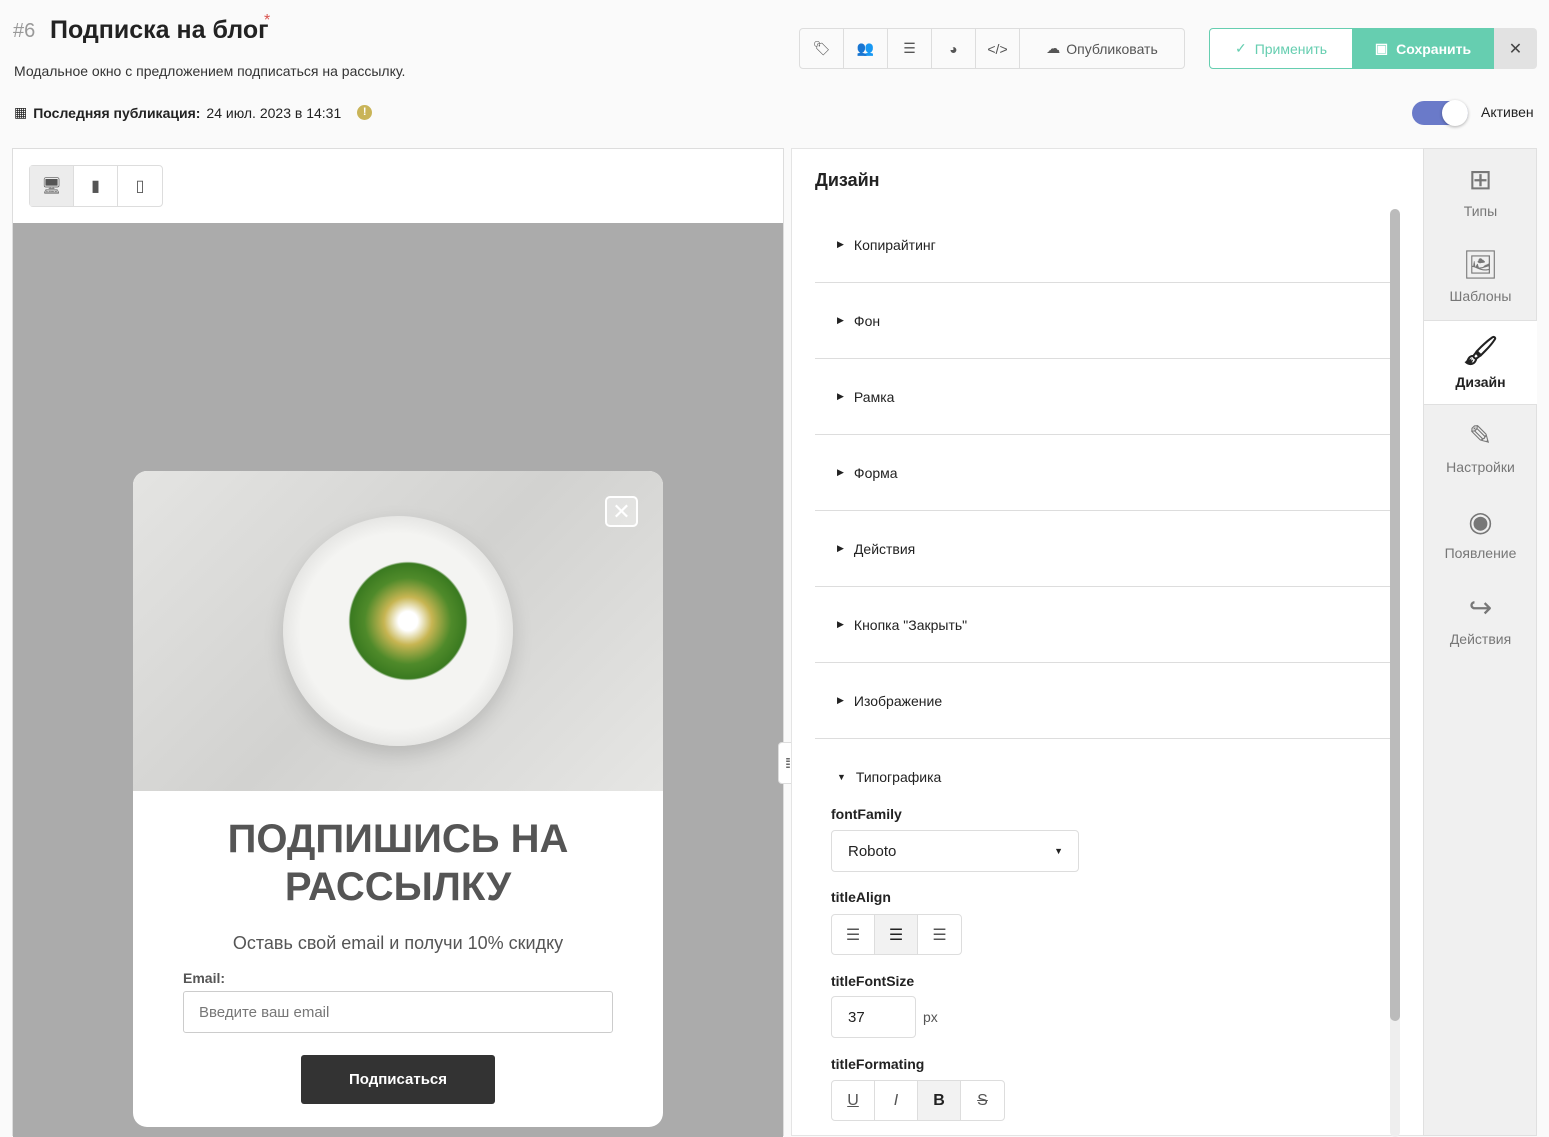 The width and height of the screenshot is (1549, 1137). I want to click on sidebar-item-design: 🖌 Дизайн, so click(1480, 362).